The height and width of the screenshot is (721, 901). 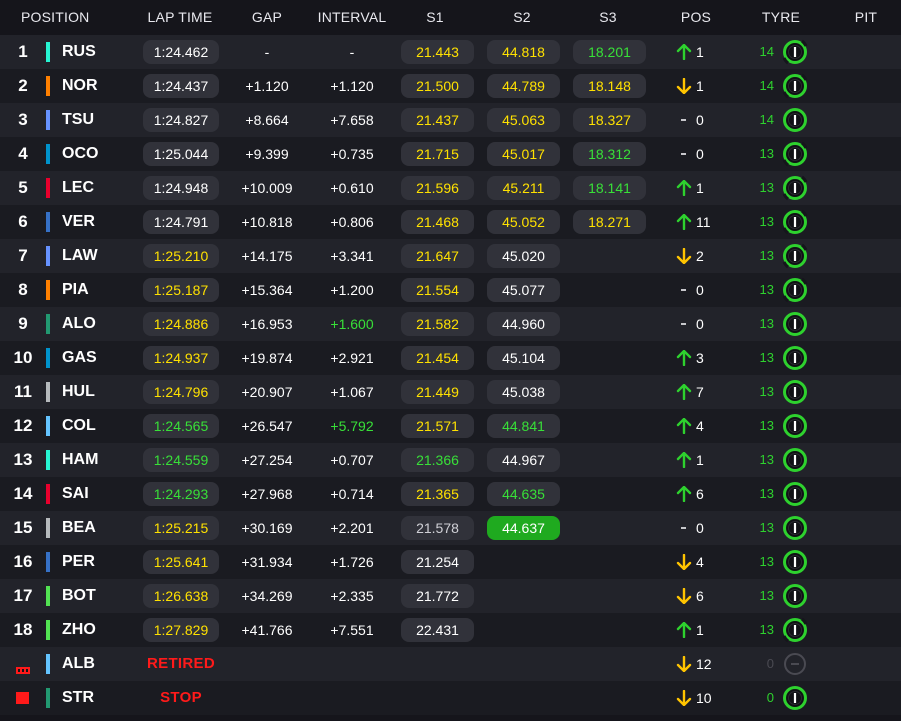 I want to click on driver-code: STR, so click(x=92, y=698).